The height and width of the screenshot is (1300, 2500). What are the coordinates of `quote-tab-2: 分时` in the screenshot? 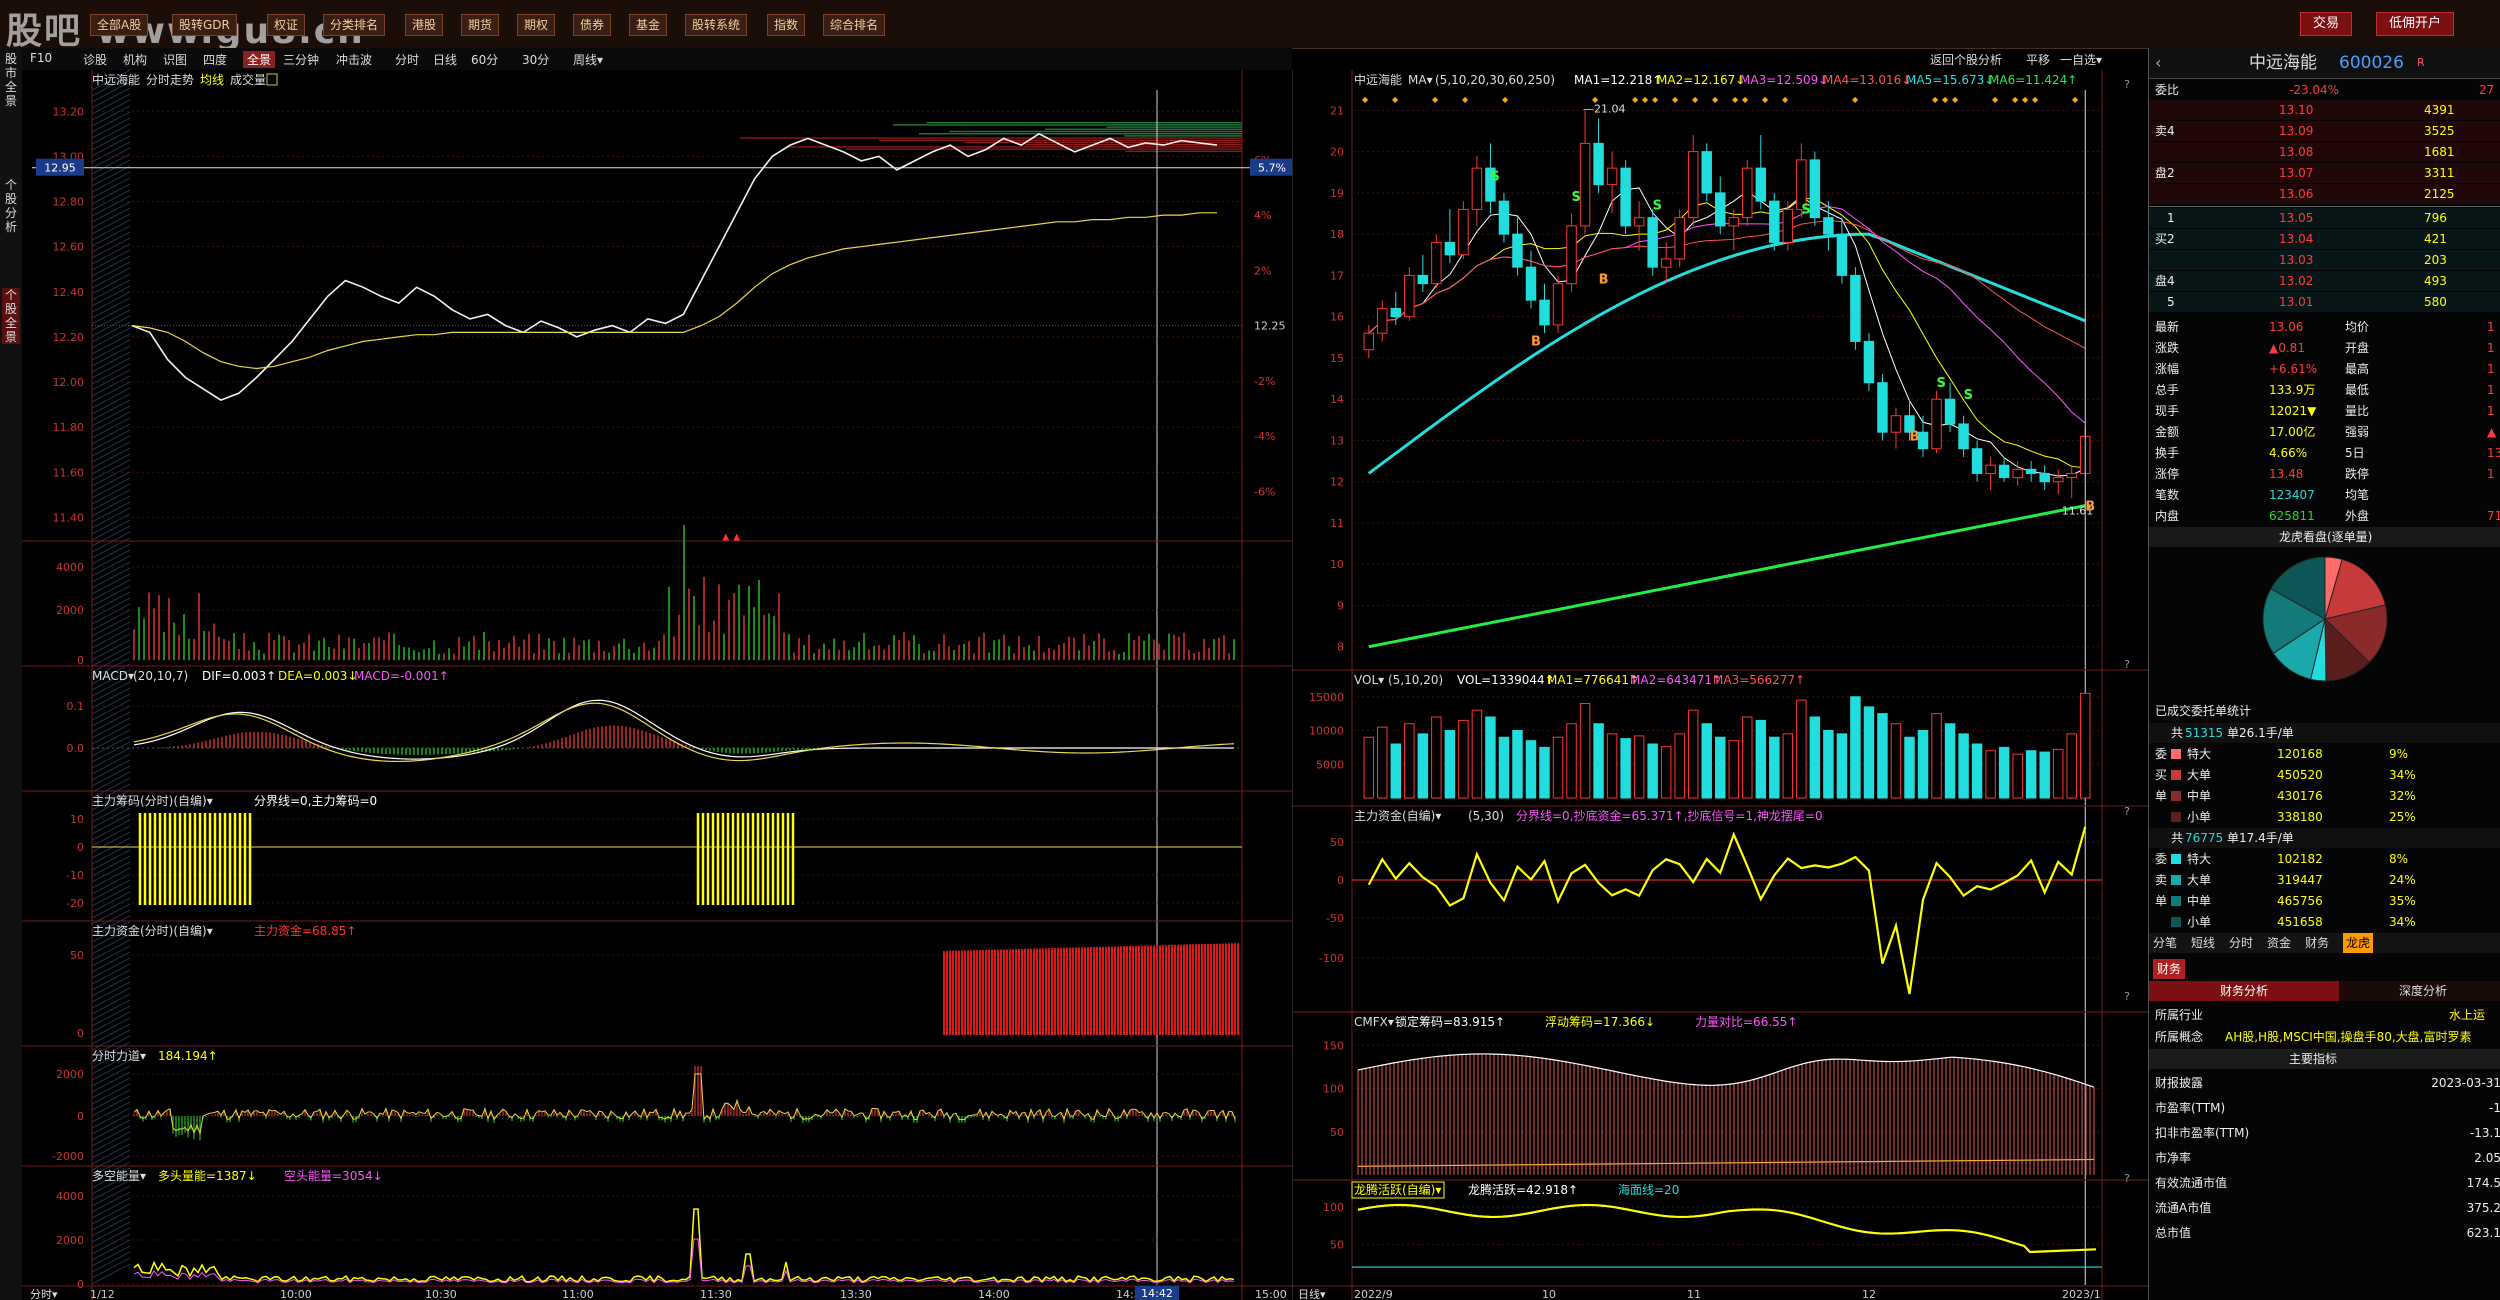 It's located at (2241, 943).